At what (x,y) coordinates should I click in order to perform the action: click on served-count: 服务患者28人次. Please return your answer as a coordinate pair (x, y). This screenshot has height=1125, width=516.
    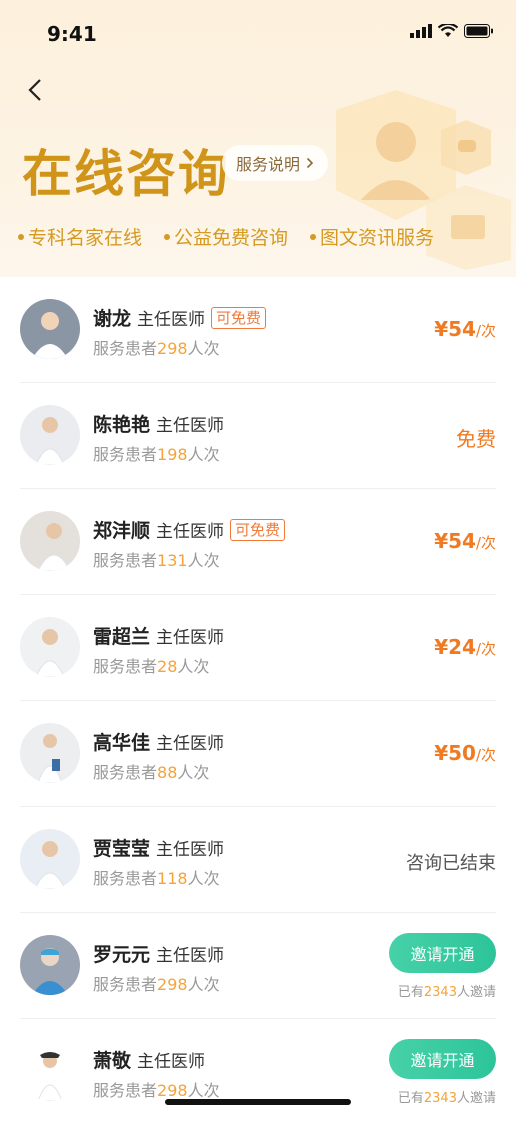
    Looking at the image, I should click on (151, 665).